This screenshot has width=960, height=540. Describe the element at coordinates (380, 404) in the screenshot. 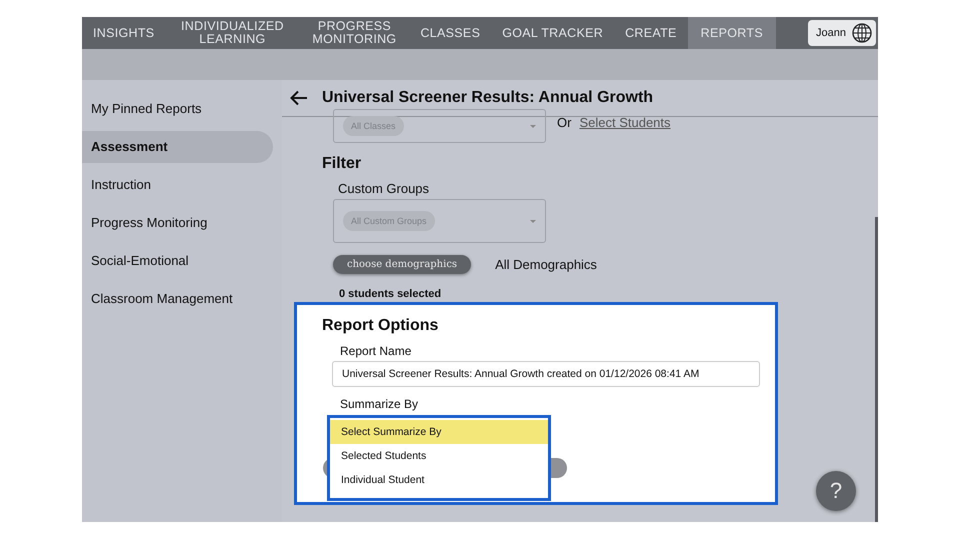

I see `summarize-by-label: Summarize By` at that location.